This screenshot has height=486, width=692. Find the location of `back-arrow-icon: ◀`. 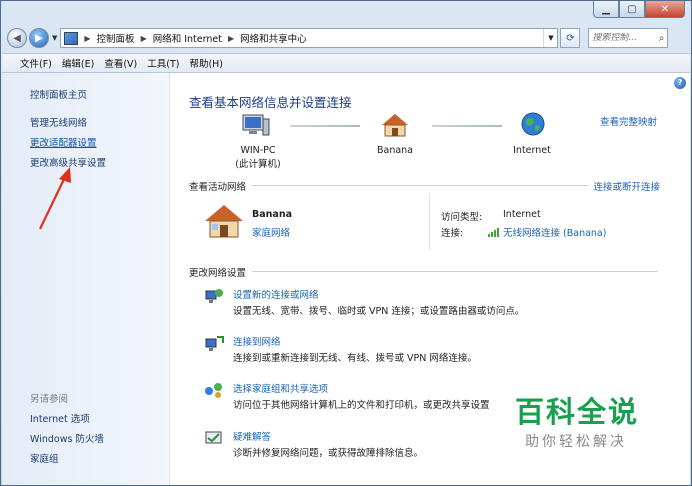

back-arrow-icon: ◀ is located at coordinates (17, 38).